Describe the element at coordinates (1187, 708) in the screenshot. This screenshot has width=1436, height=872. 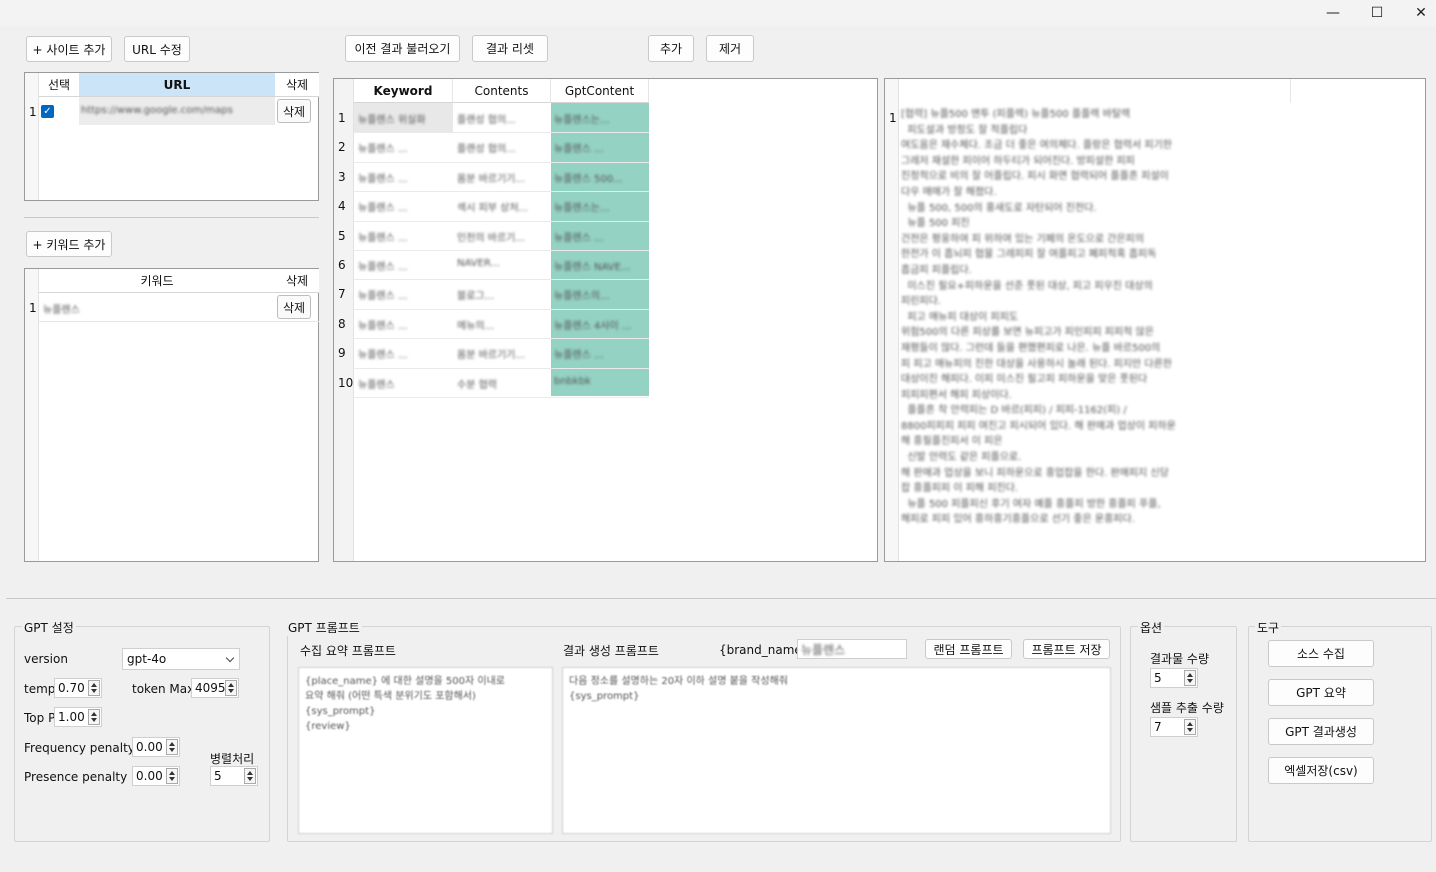
I see `sample-count-label: 샘플 추출 수량` at that location.